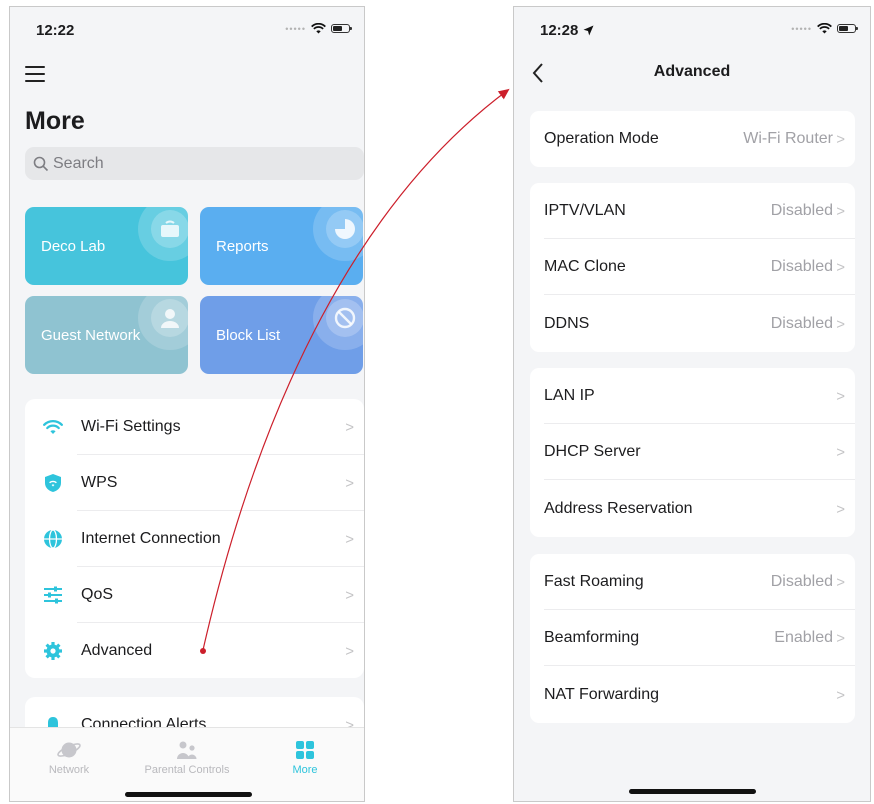  What do you see at coordinates (69, 750) in the screenshot?
I see `planet-icon` at bounding box center [69, 750].